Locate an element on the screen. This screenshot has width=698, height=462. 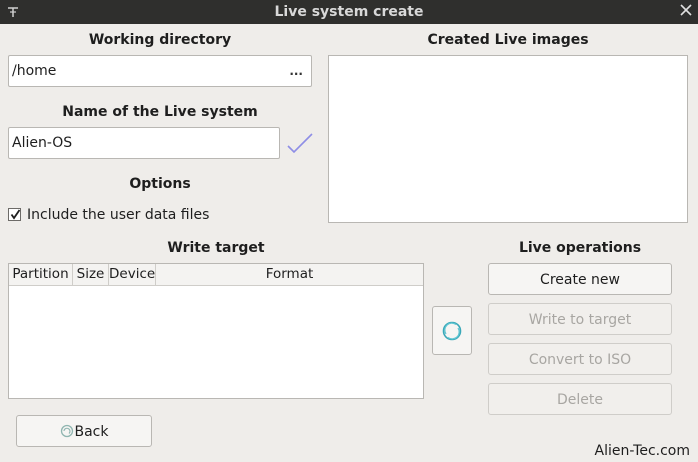
back-icon is located at coordinates (67, 431).